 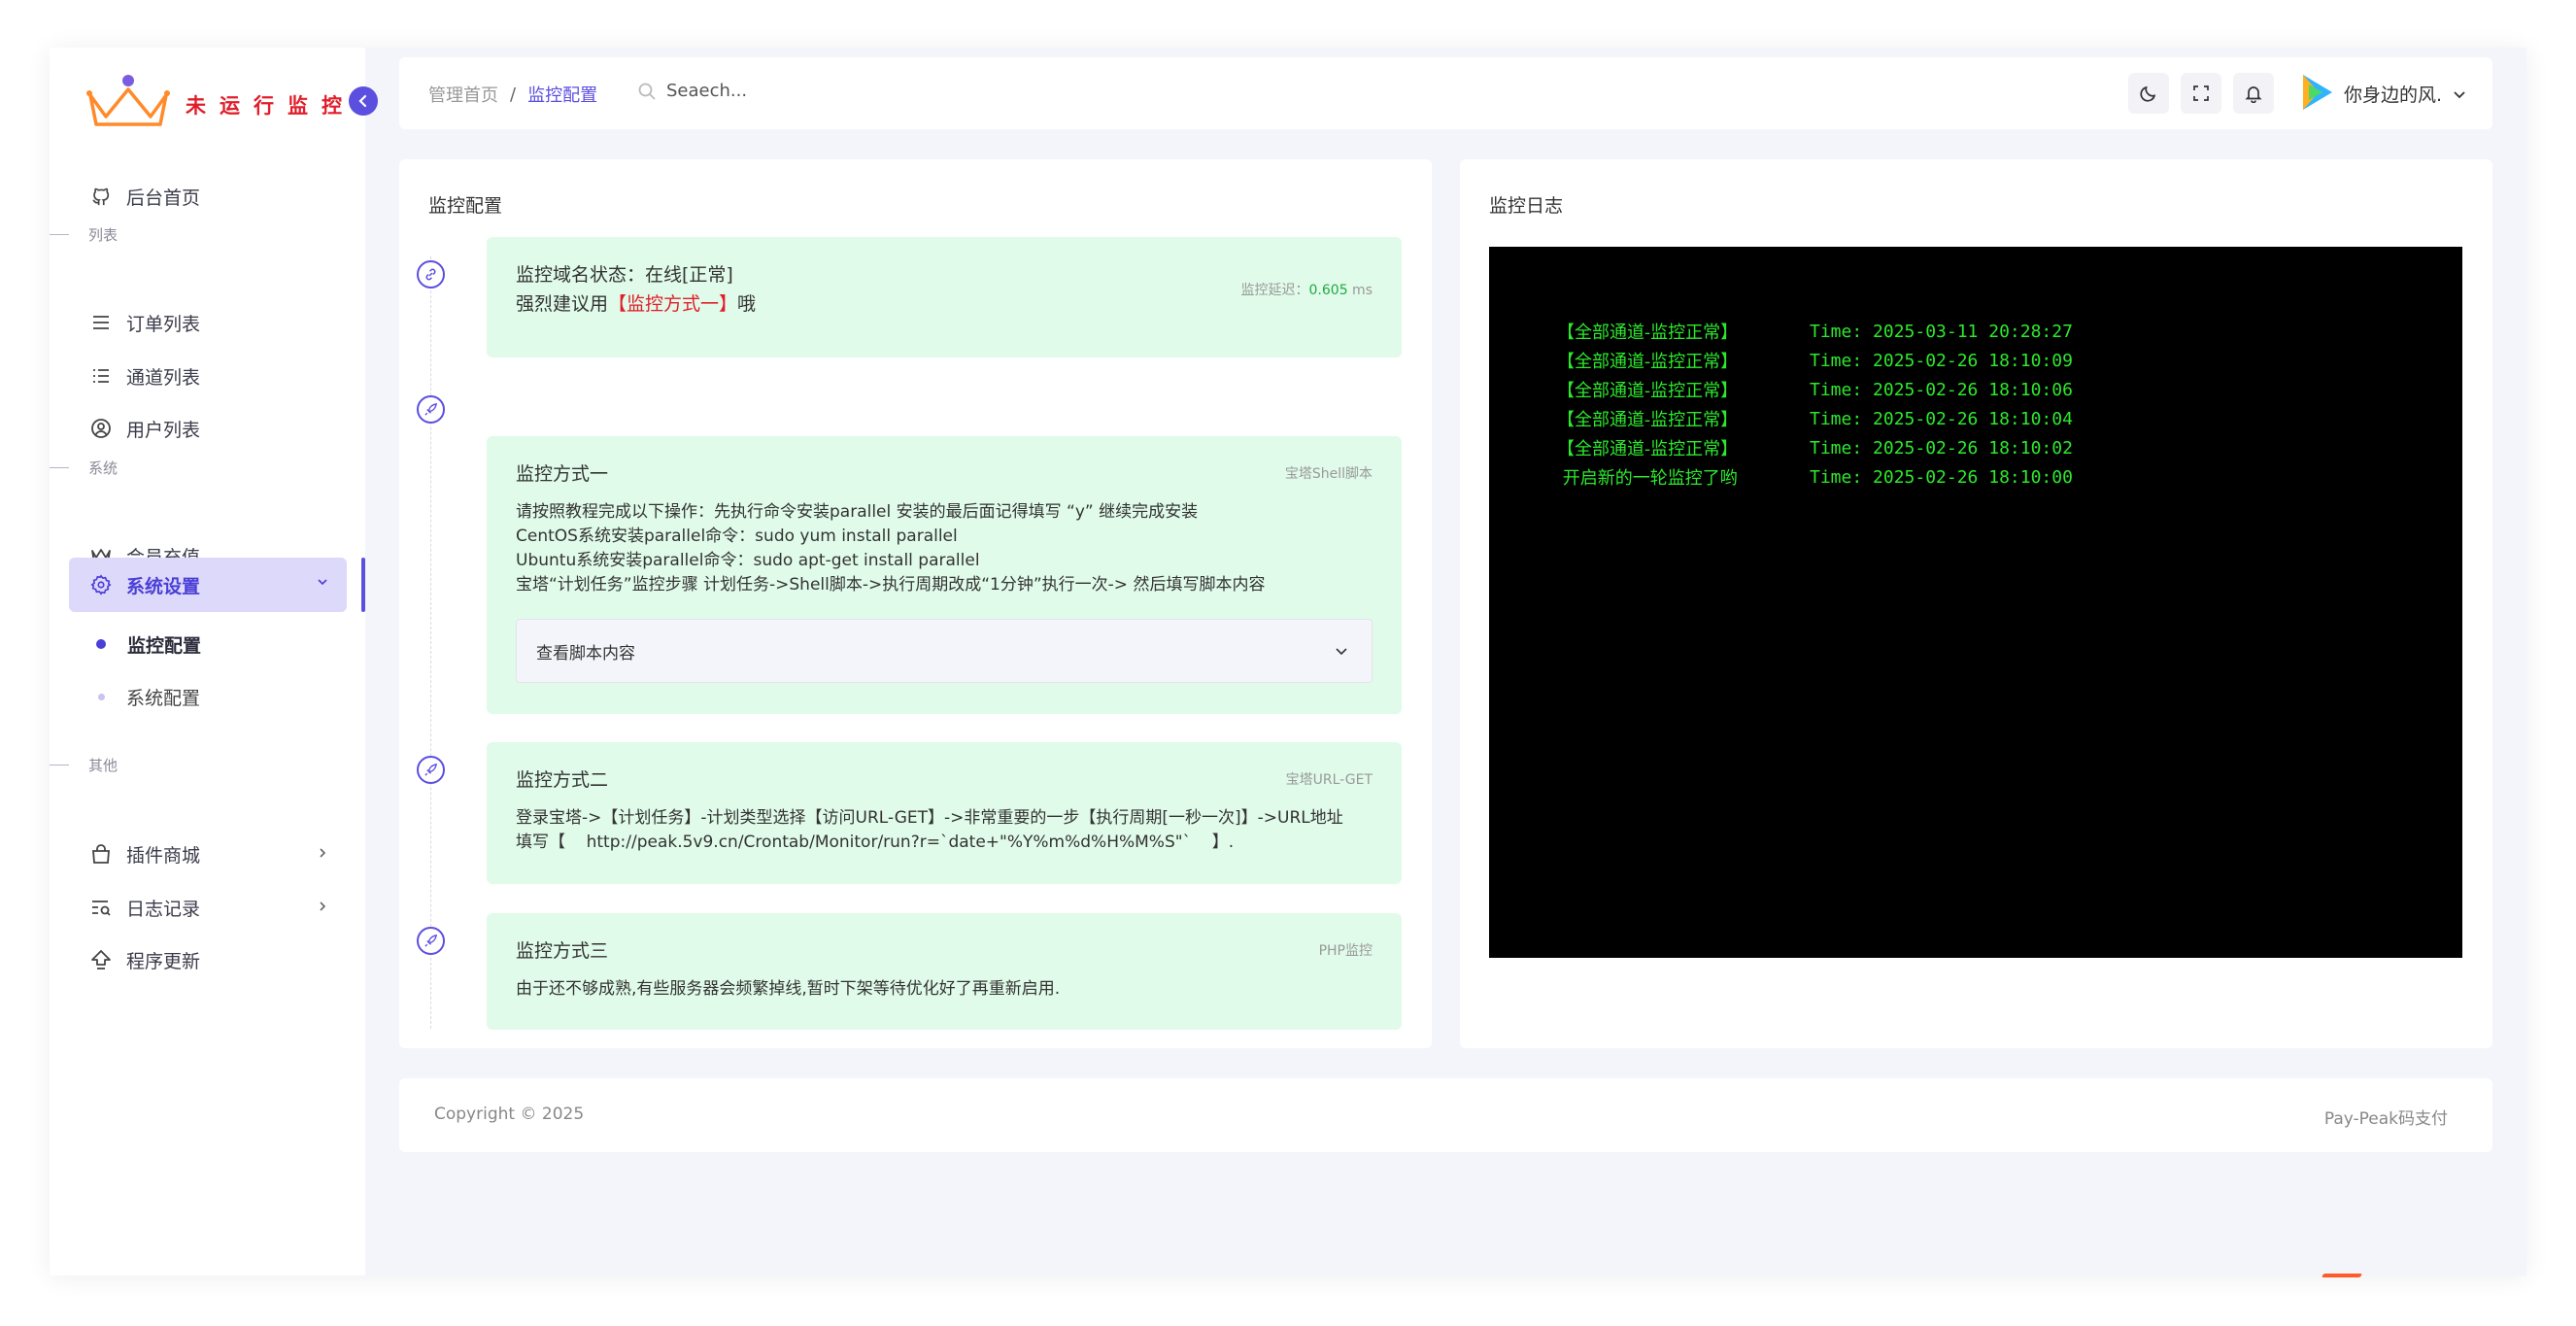 I want to click on menu-icon, so click(x=101, y=322).